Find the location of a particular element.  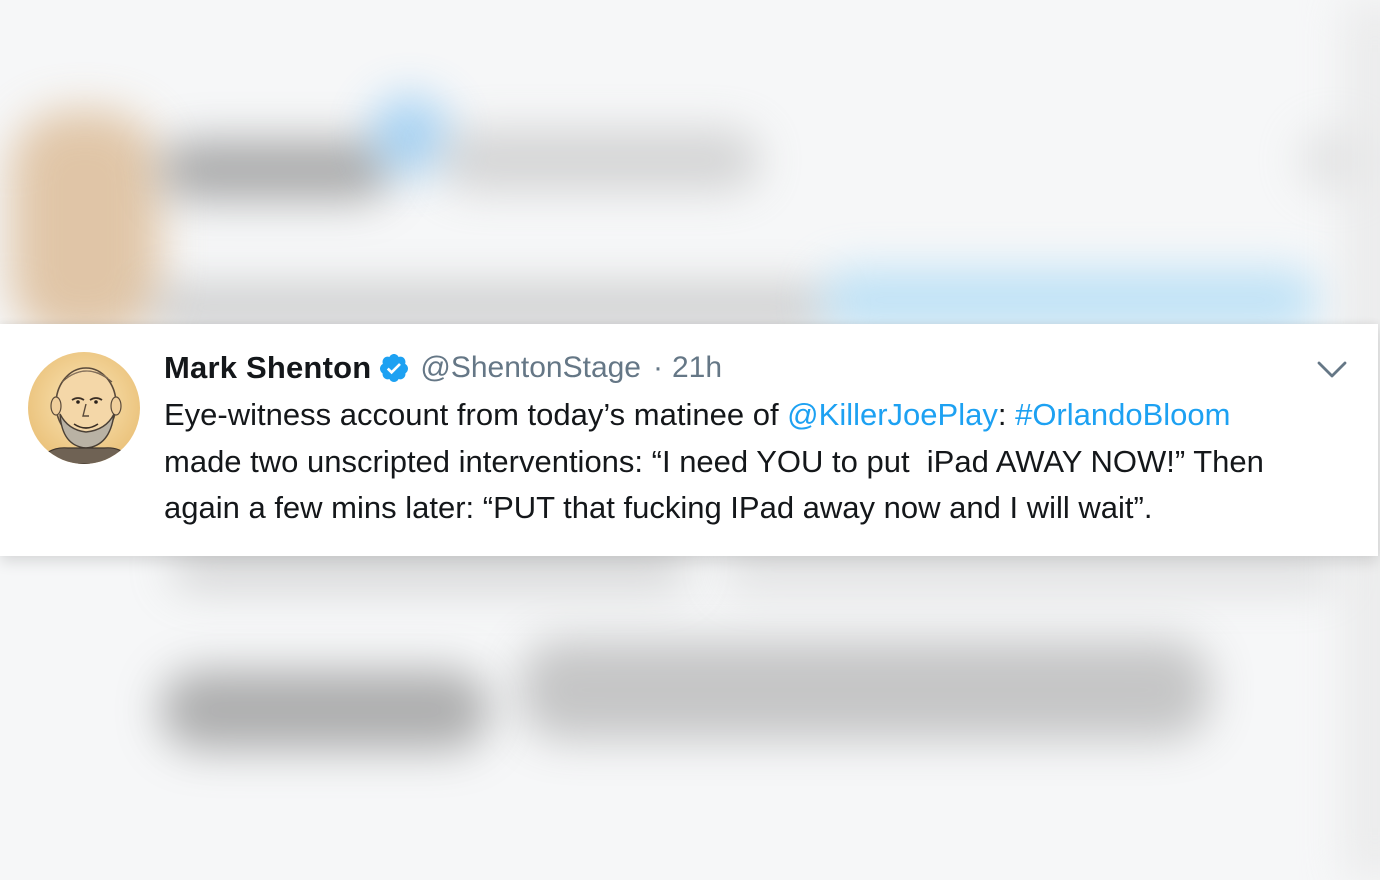

verified-badge-icon is located at coordinates (394, 368).